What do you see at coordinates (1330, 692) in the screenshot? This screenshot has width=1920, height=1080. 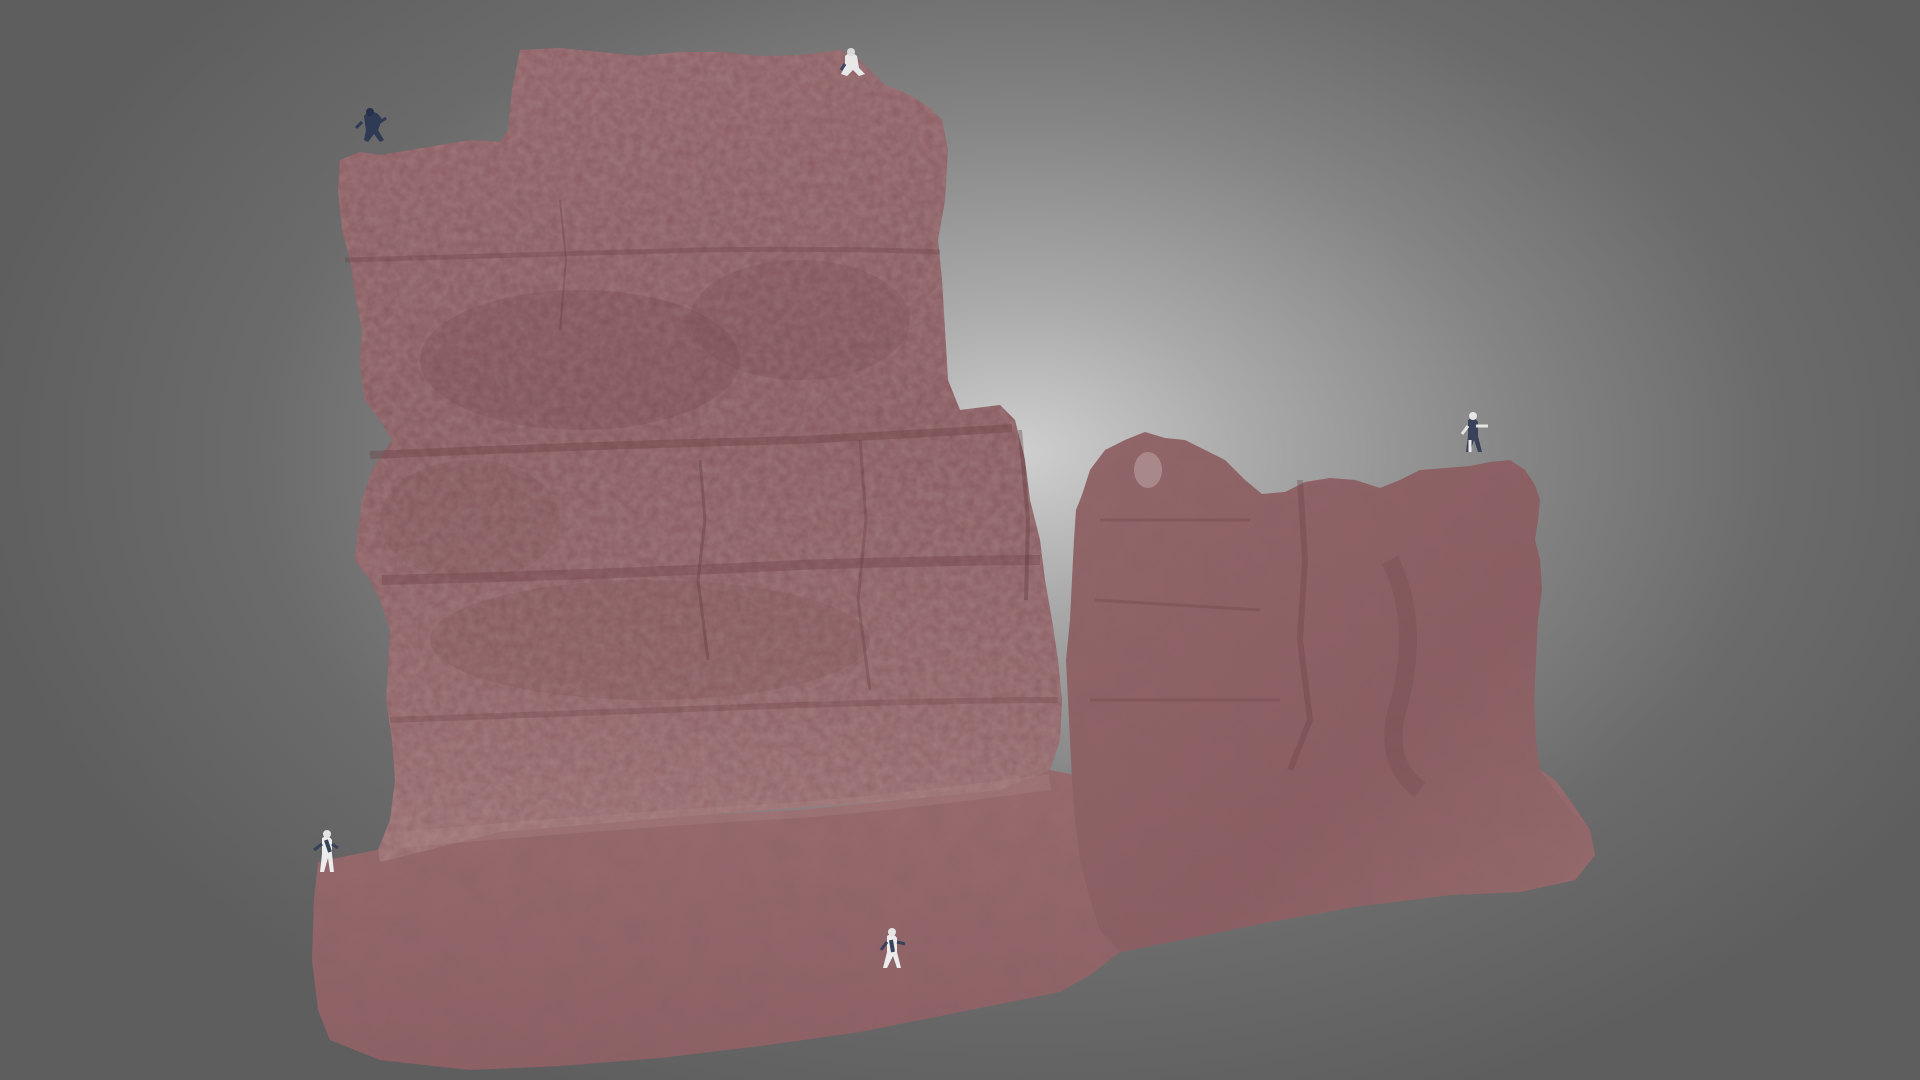 I see `rock-right-block` at bounding box center [1330, 692].